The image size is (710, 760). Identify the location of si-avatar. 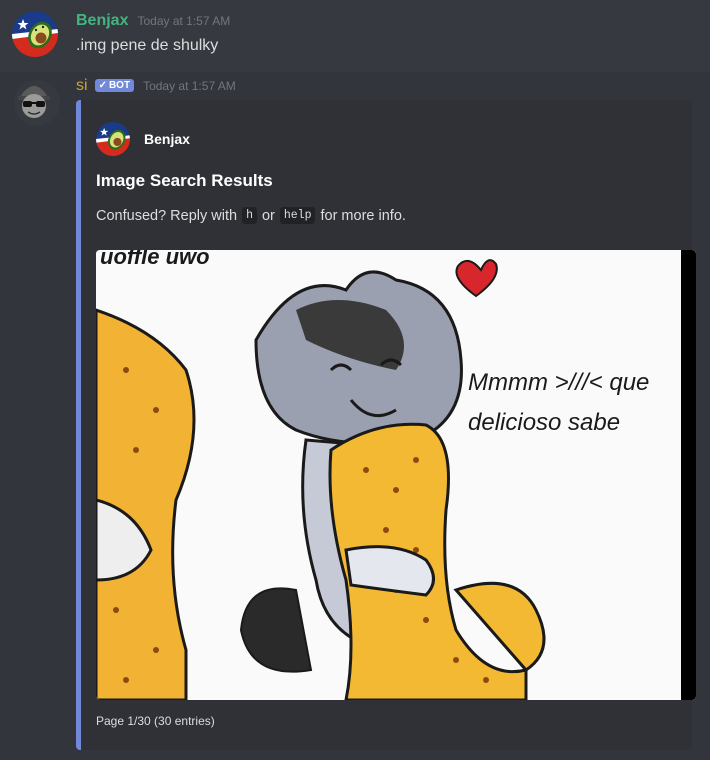
(37, 103).